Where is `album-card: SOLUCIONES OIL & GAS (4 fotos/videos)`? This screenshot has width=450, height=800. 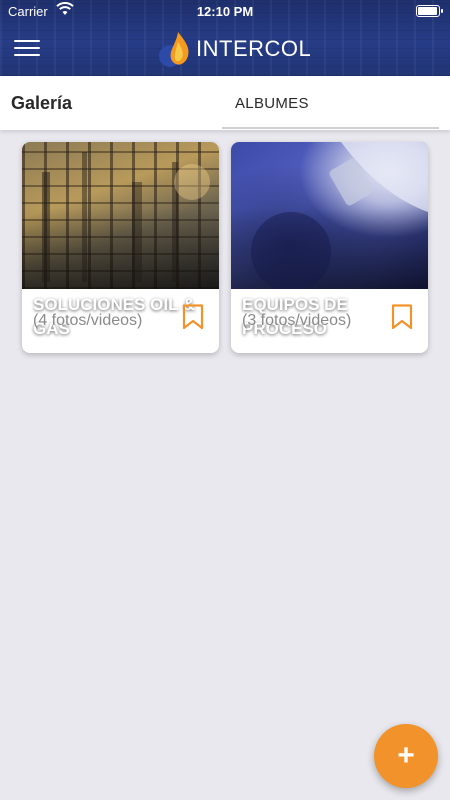
album-card: SOLUCIONES OIL & GAS (4 fotos/videos) is located at coordinates (120, 247).